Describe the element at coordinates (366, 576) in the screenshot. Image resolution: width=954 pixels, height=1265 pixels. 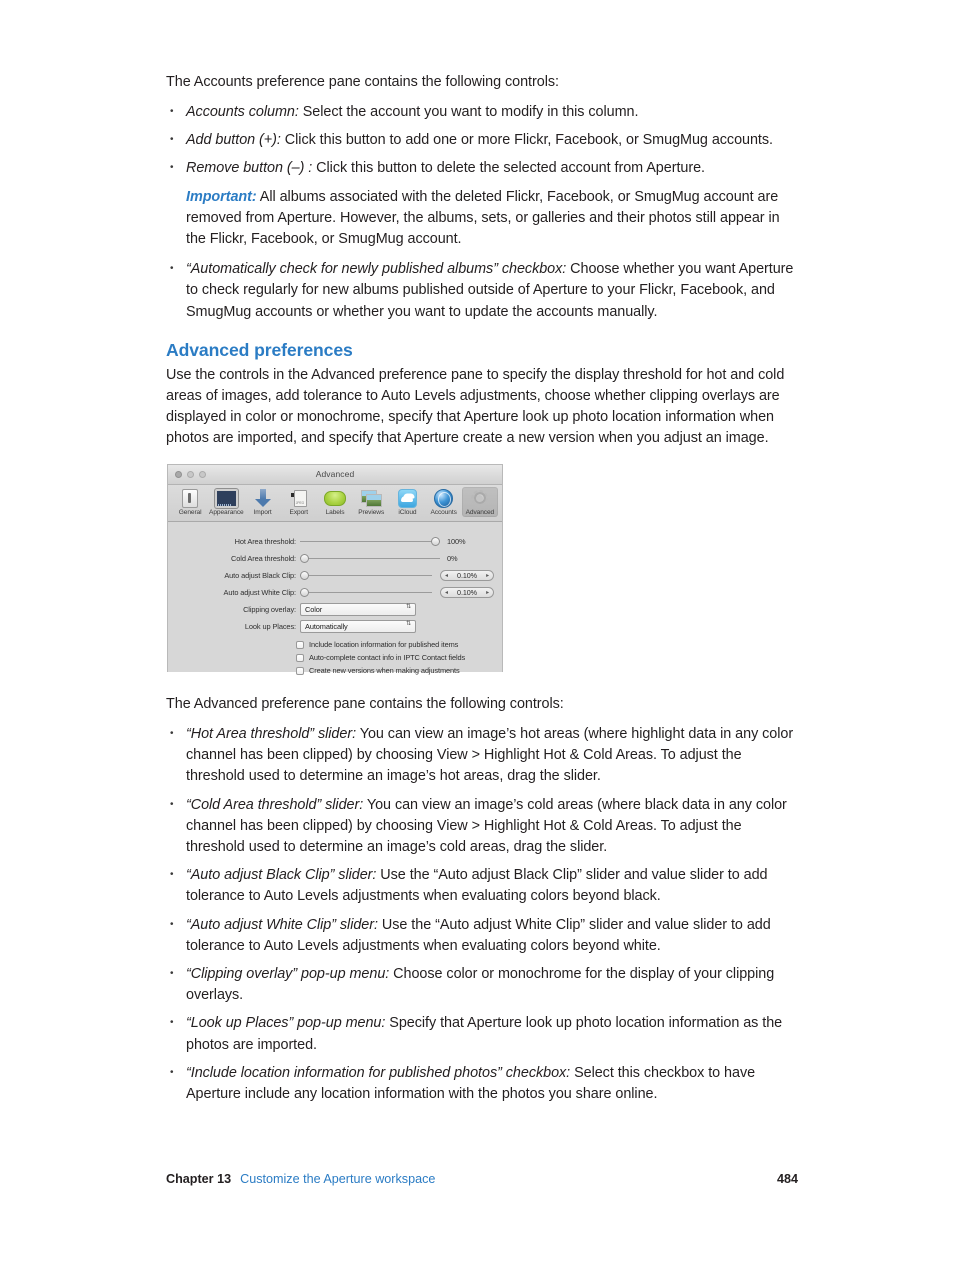
I see `auto-adjust-black-clip-slider` at that location.